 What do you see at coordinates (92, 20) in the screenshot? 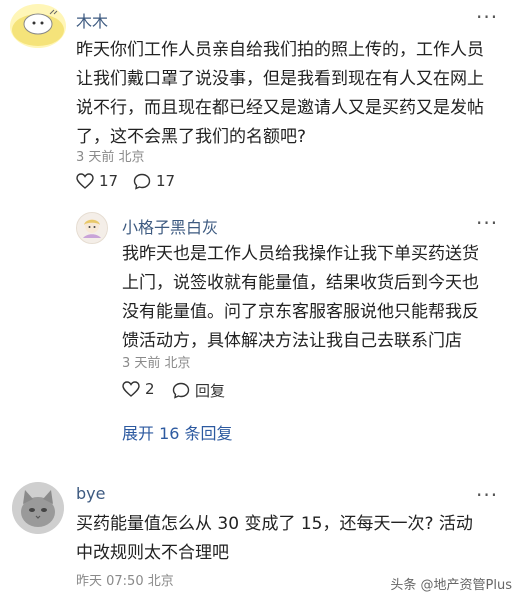
I see `username: 木木` at bounding box center [92, 20].